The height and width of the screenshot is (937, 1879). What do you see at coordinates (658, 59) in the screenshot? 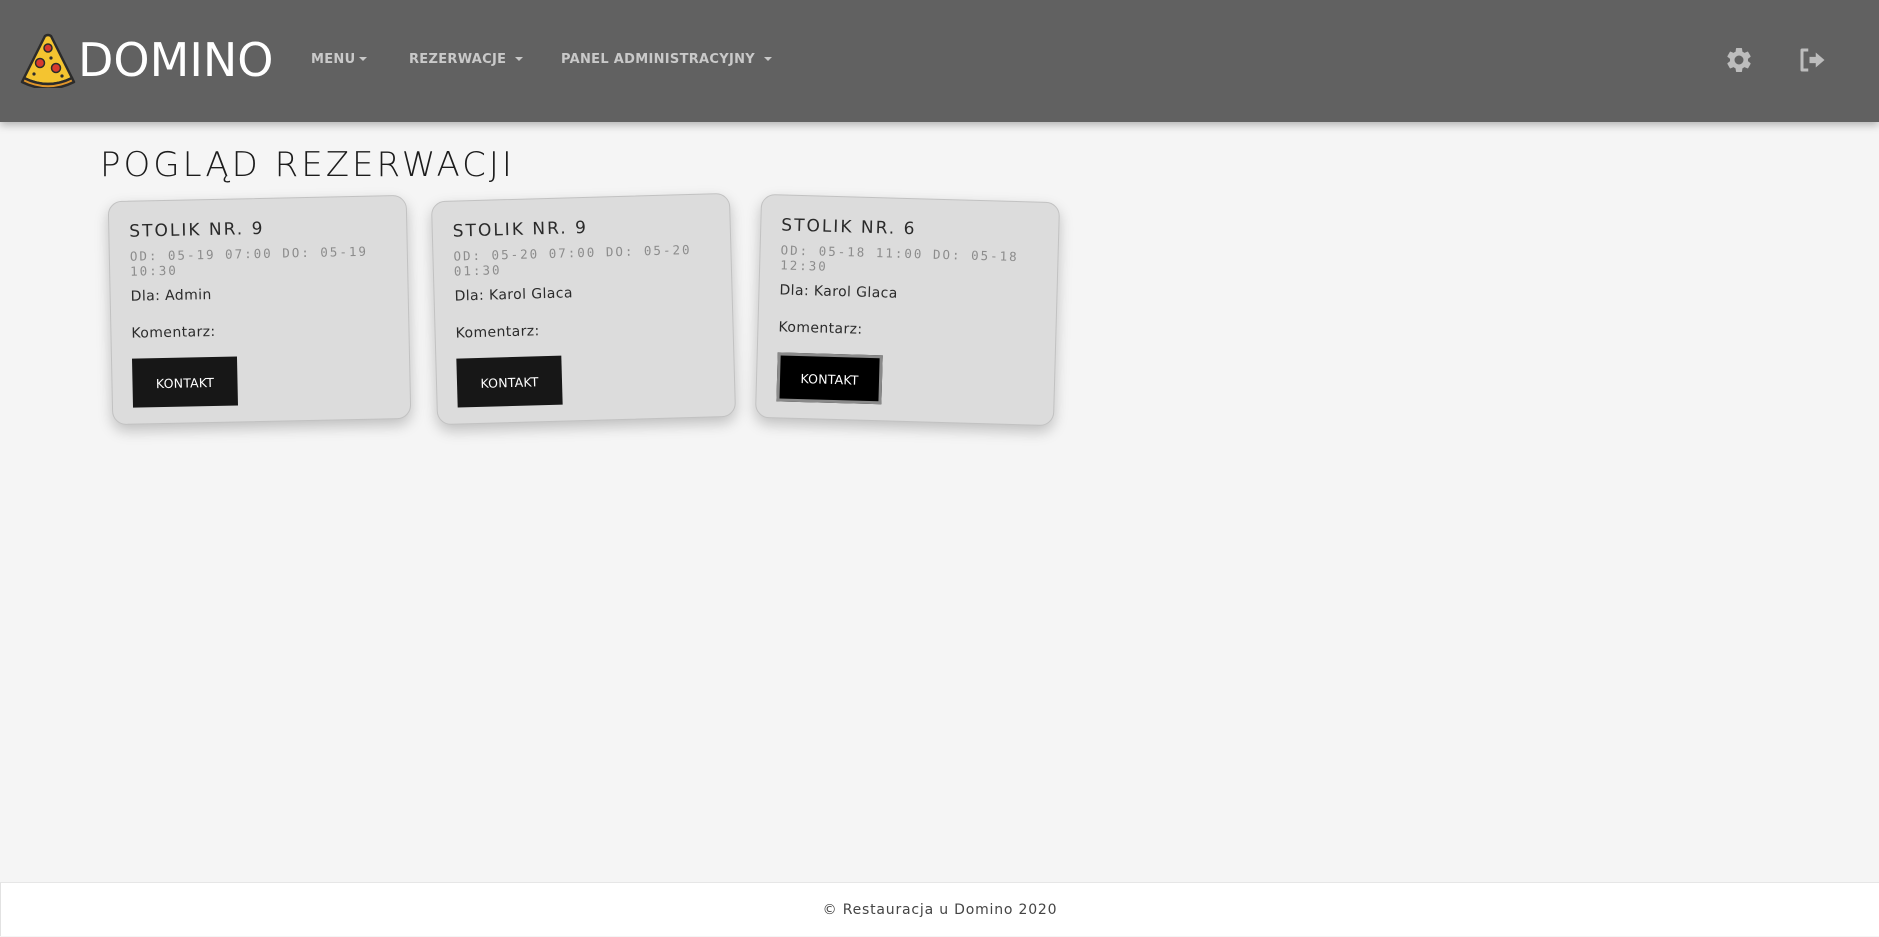
I see `nav-admin-panel-label: PANEL ADMINISTRACYJNY` at bounding box center [658, 59].